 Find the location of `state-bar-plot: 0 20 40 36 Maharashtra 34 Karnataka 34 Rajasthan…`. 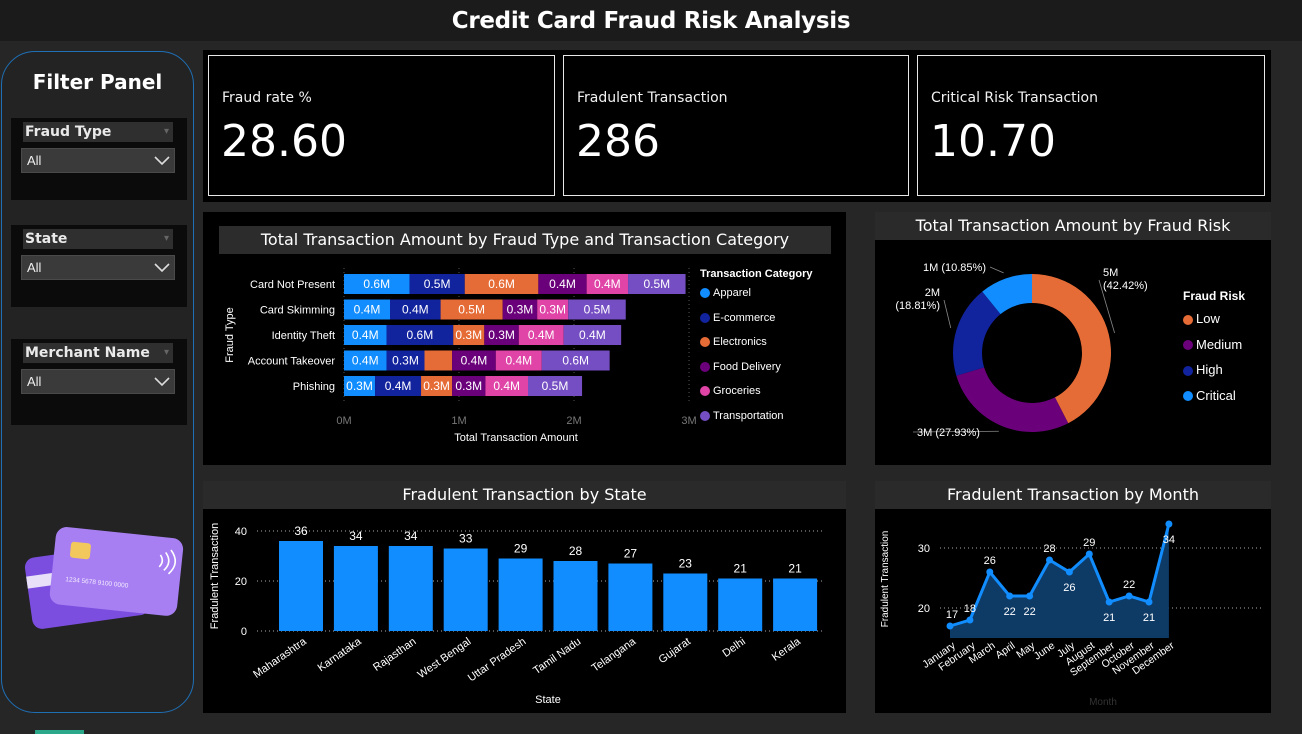

state-bar-plot: 0 20 40 36 Maharashtra 34 Karnataka 34 Rajasthan… is located at coordinates (516, 614).